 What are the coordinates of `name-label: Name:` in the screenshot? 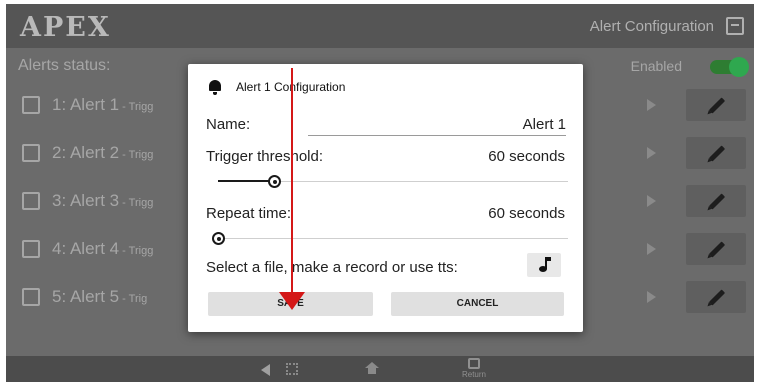 It's located at (228, 124).